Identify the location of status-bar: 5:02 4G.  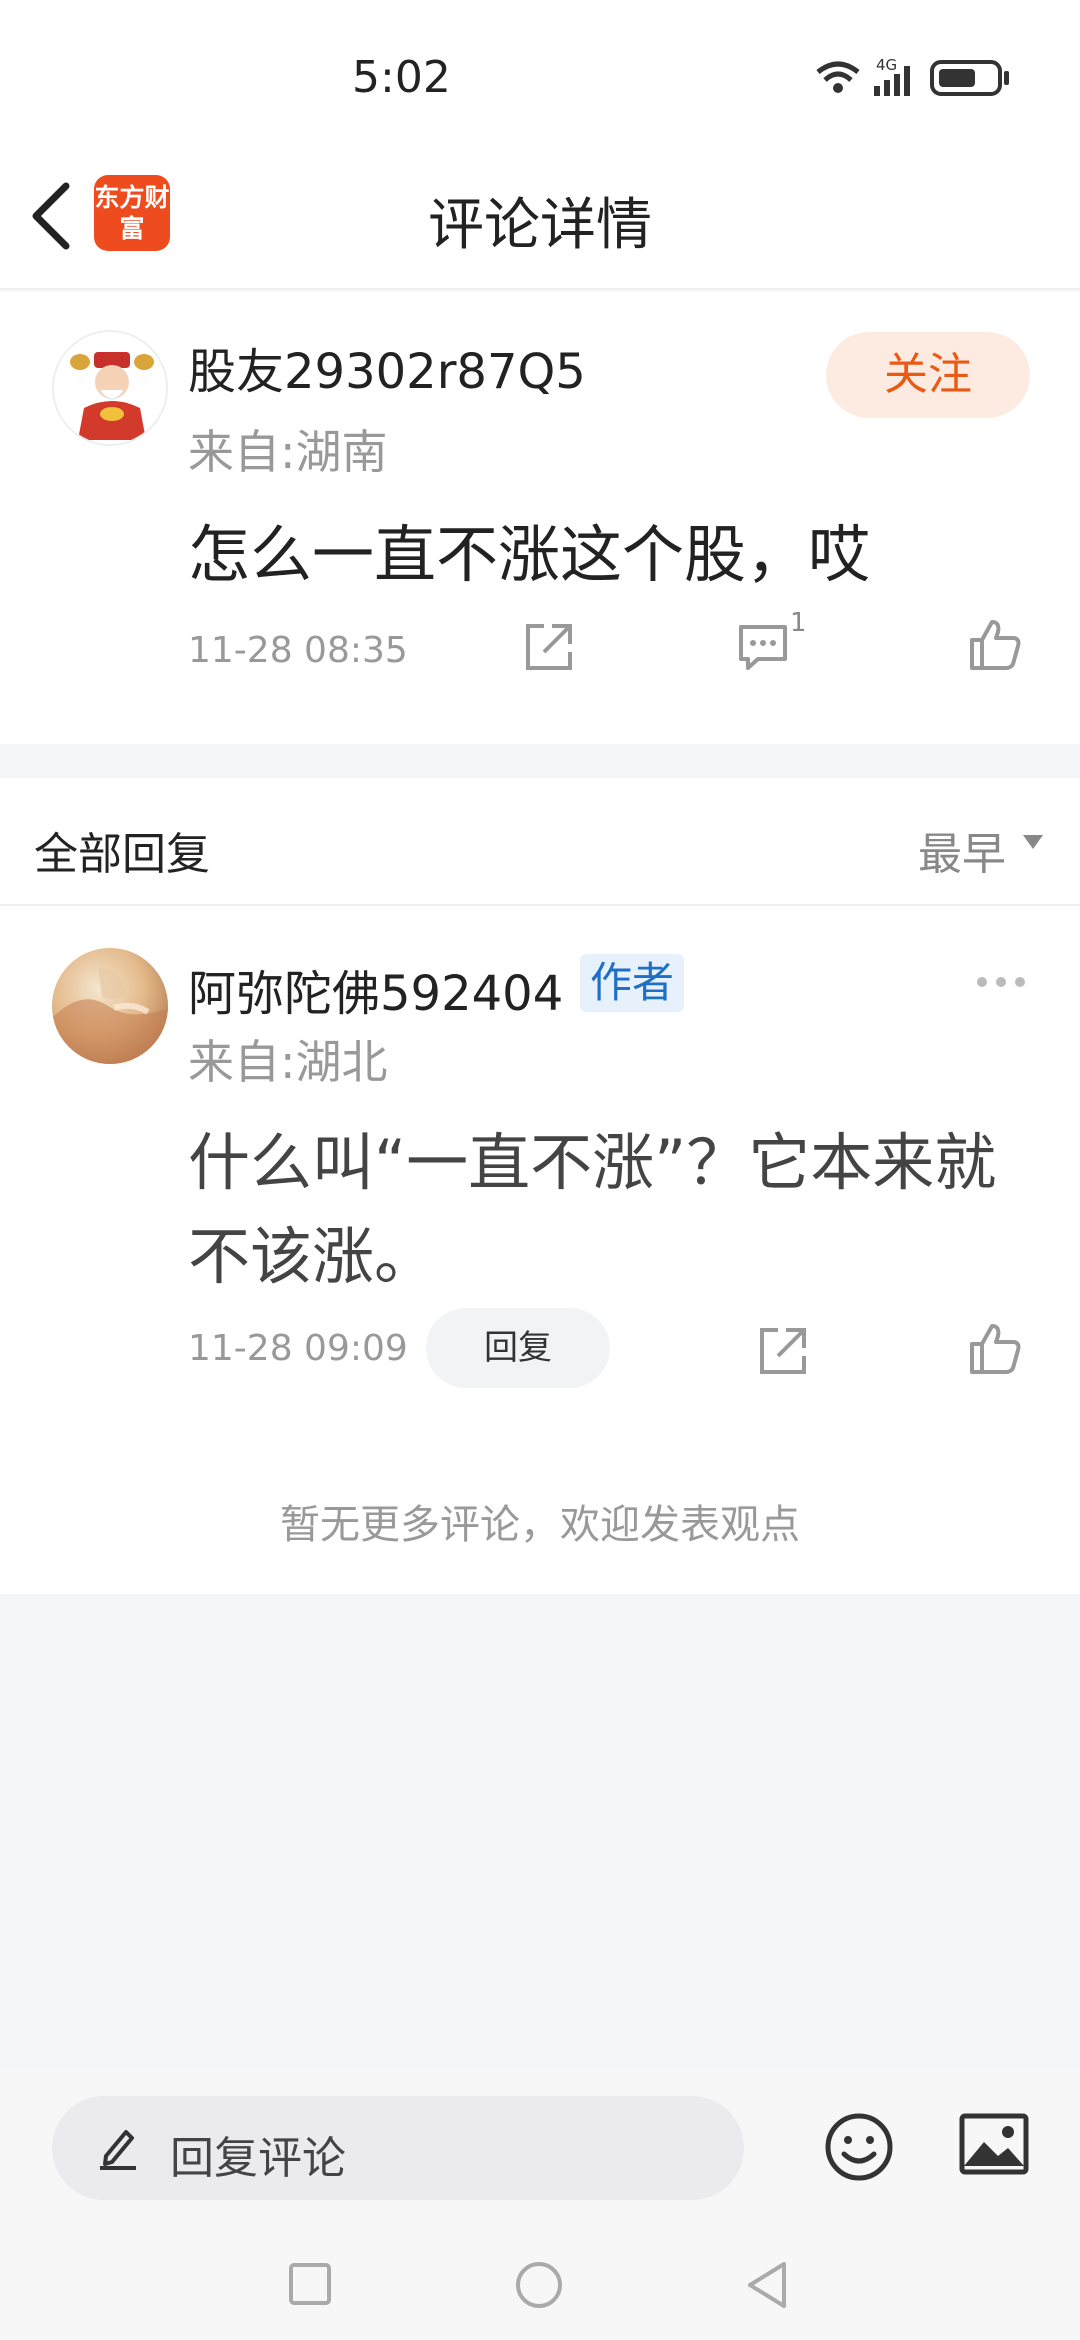
(540, 75).